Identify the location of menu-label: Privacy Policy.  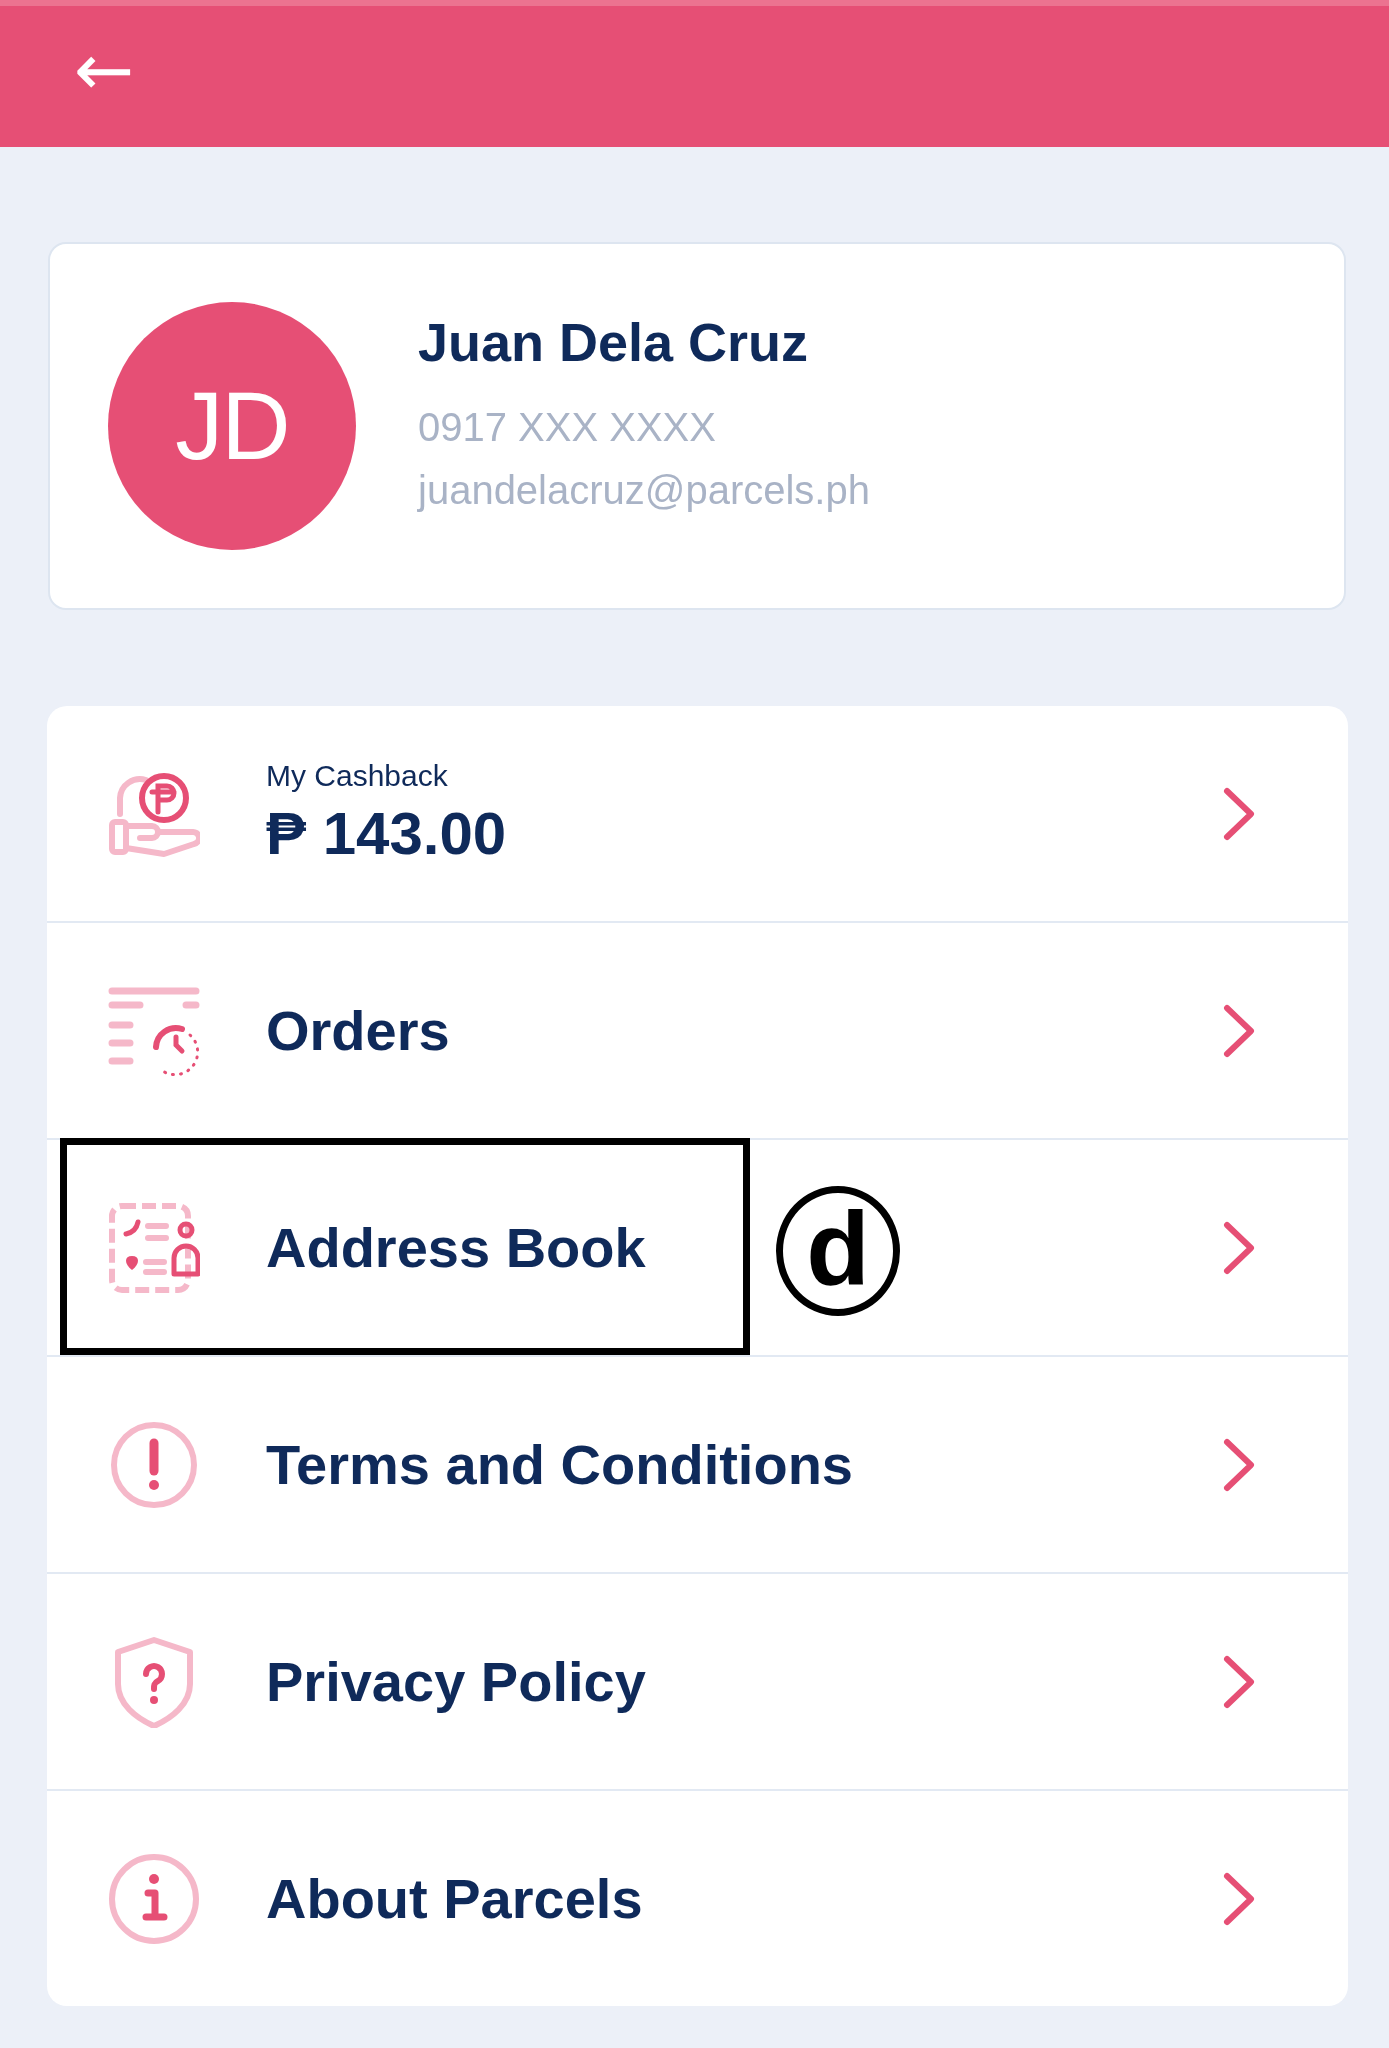
(456, 1681).